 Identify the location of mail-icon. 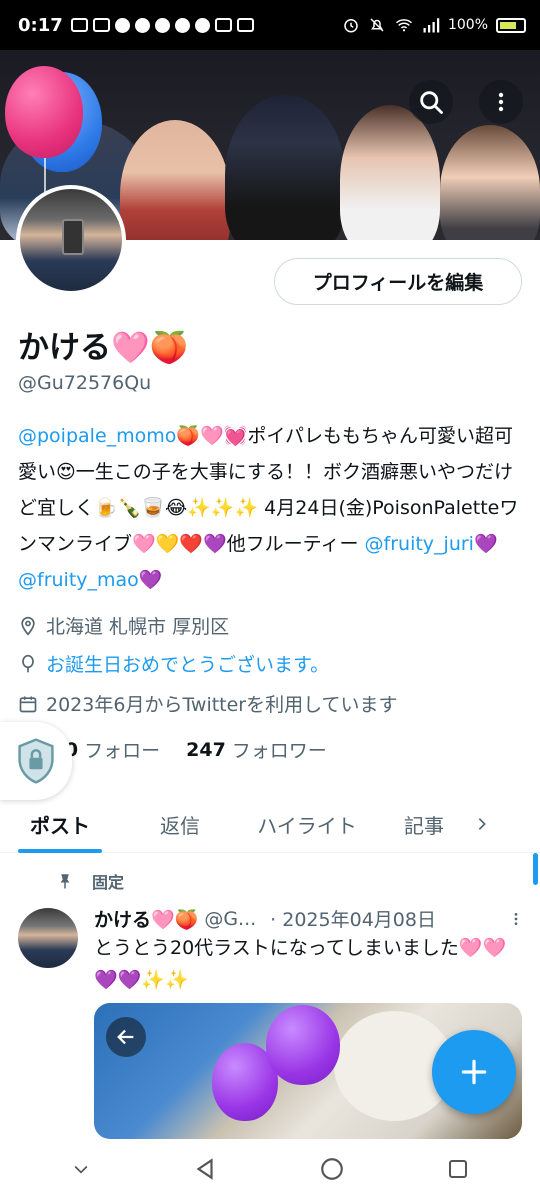
(142, 25).